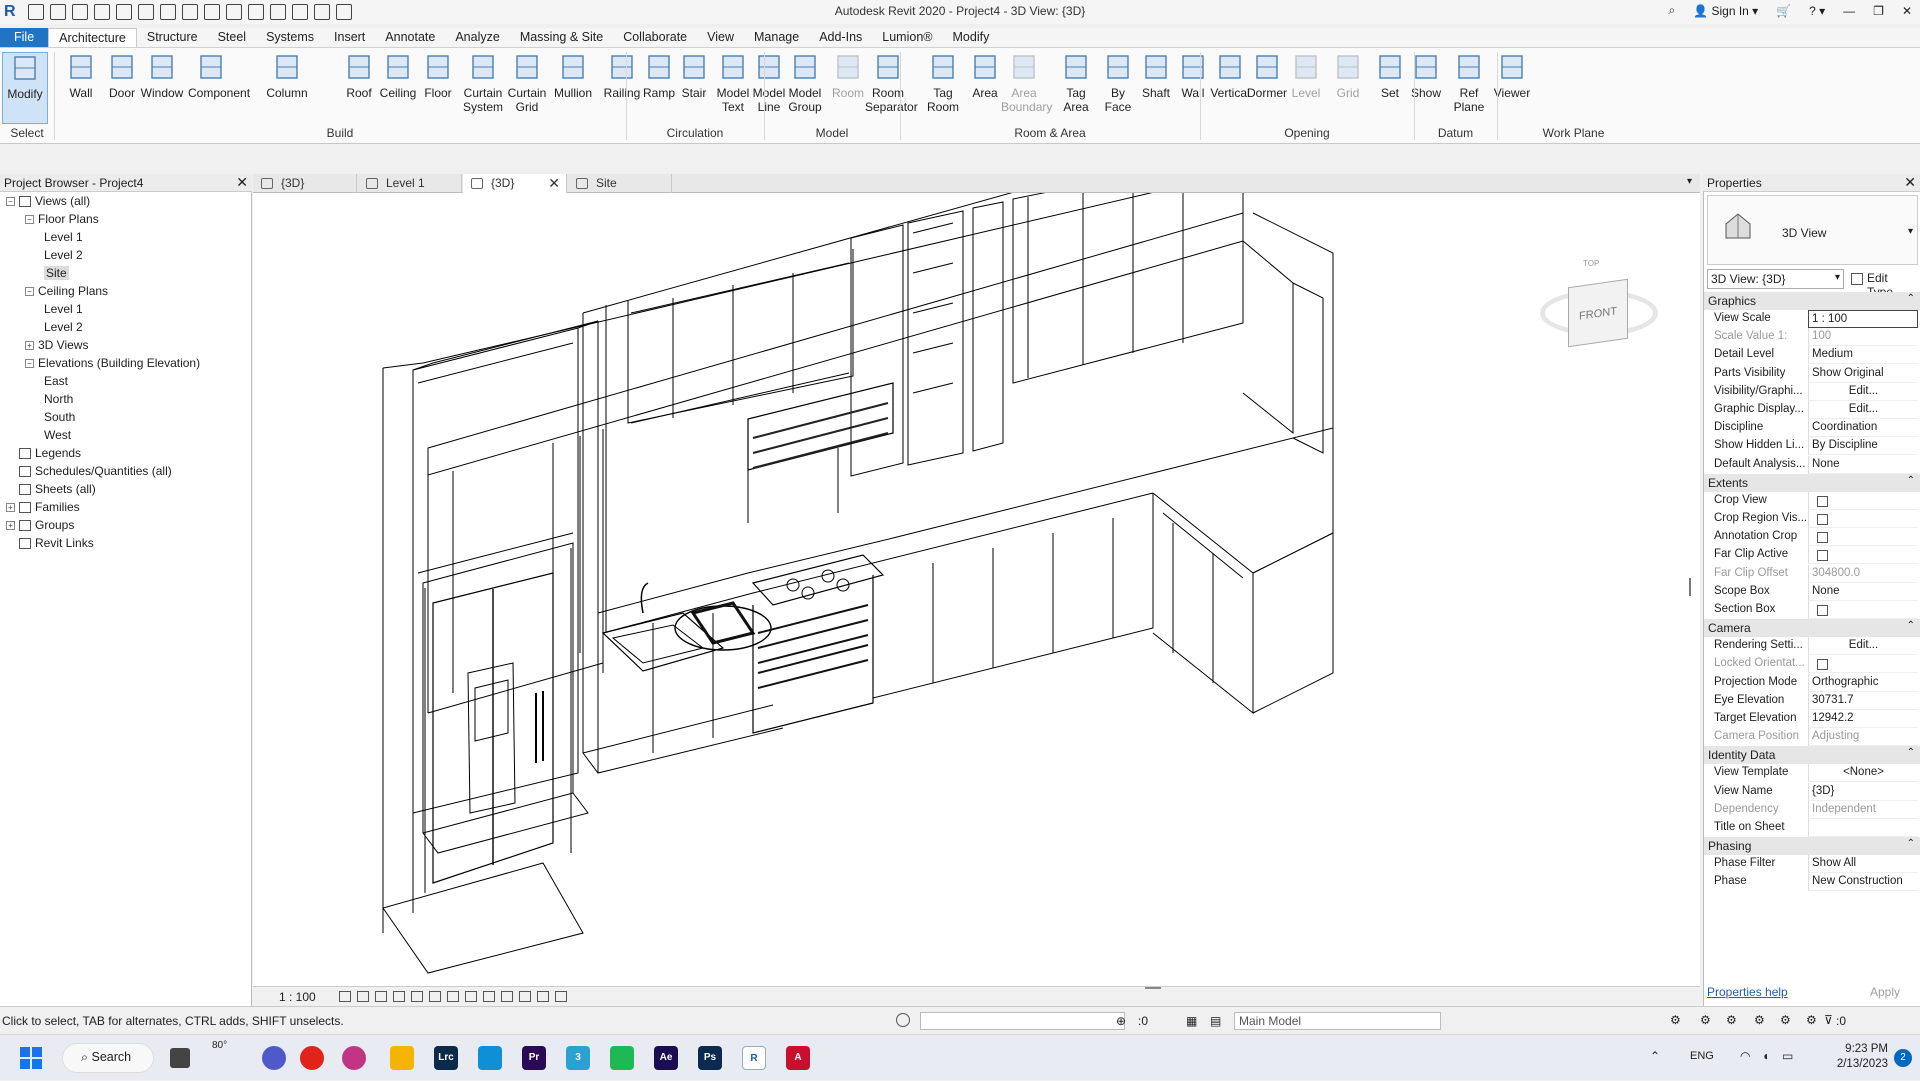 Image resolution: width=1920 pixels, height=1081 pixels. Describe the element at coordinates (80, 12) in the screenshot. I see `sync-icon` at that location.